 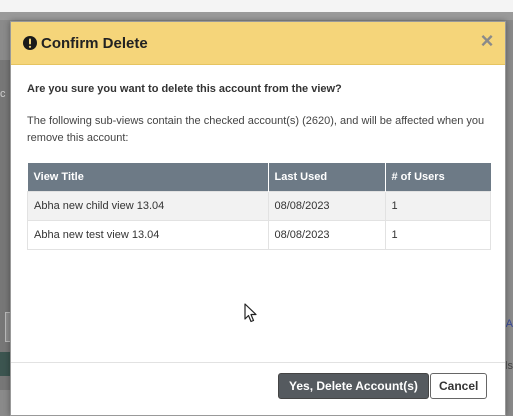 What do you see at coordinates (459, 386) in the screenshot?
I see `cancel-button: Cancel` at bounding box center [459, 386].